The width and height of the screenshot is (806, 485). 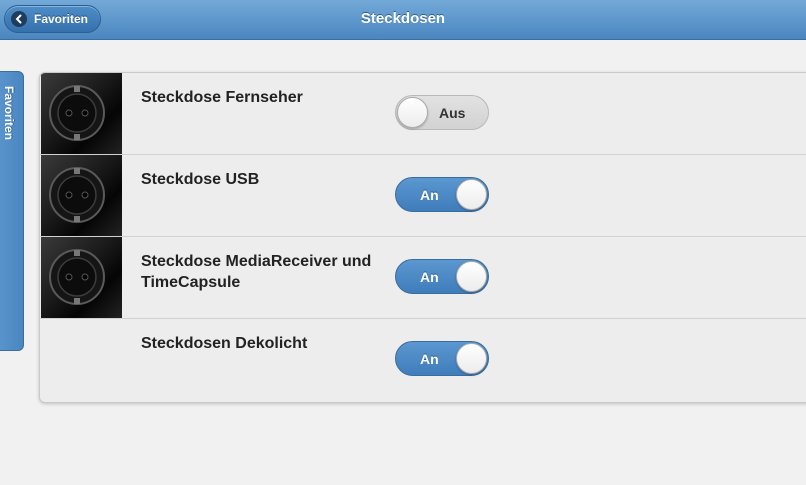 What do you see at coordinates (222, 97) in the screenshot?
I see `item-label: Steckdose Fernseher` at bounding box center [222, 97].